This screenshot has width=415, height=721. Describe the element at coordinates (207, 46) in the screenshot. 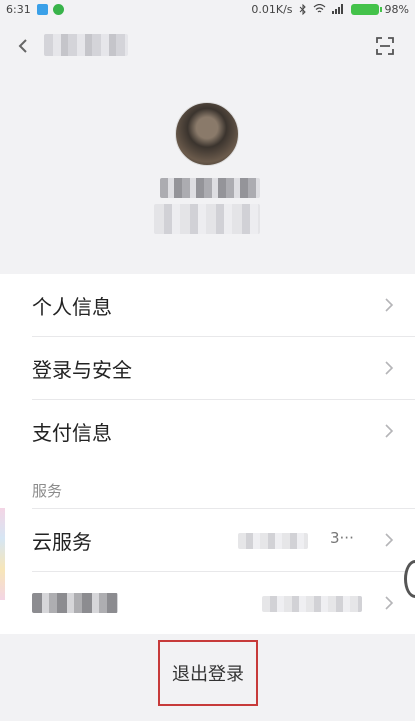

I see `nav-bar` at that location.